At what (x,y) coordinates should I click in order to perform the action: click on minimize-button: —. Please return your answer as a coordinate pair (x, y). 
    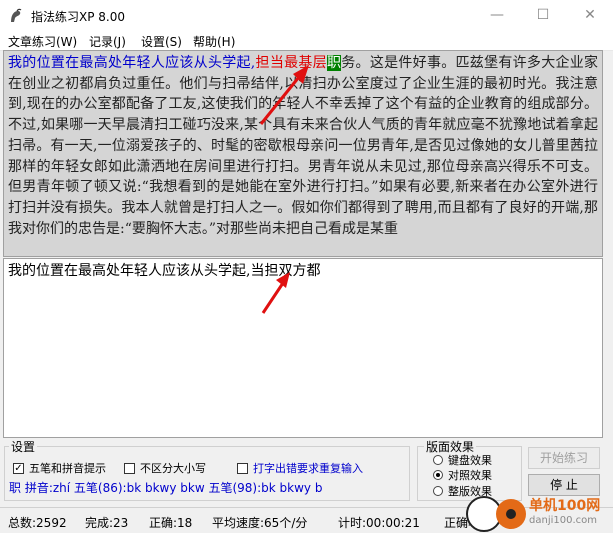
    Looking at the image, I should click on (497, 15).